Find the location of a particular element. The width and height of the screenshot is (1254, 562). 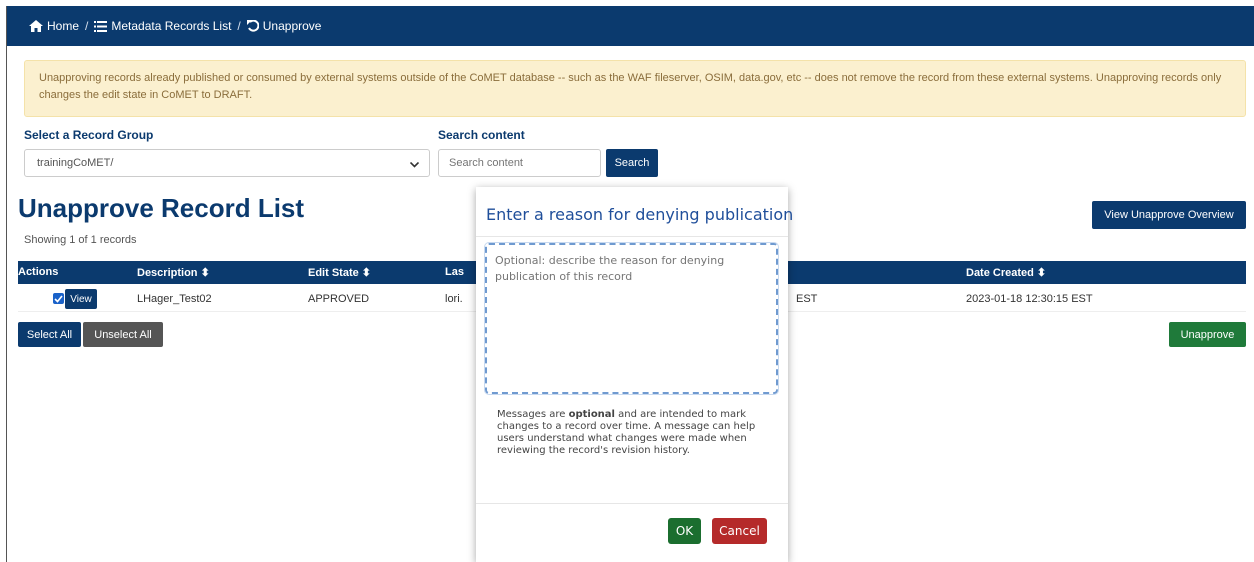

record-group-label: Select a Record Group is located at coordinates (89, 135).